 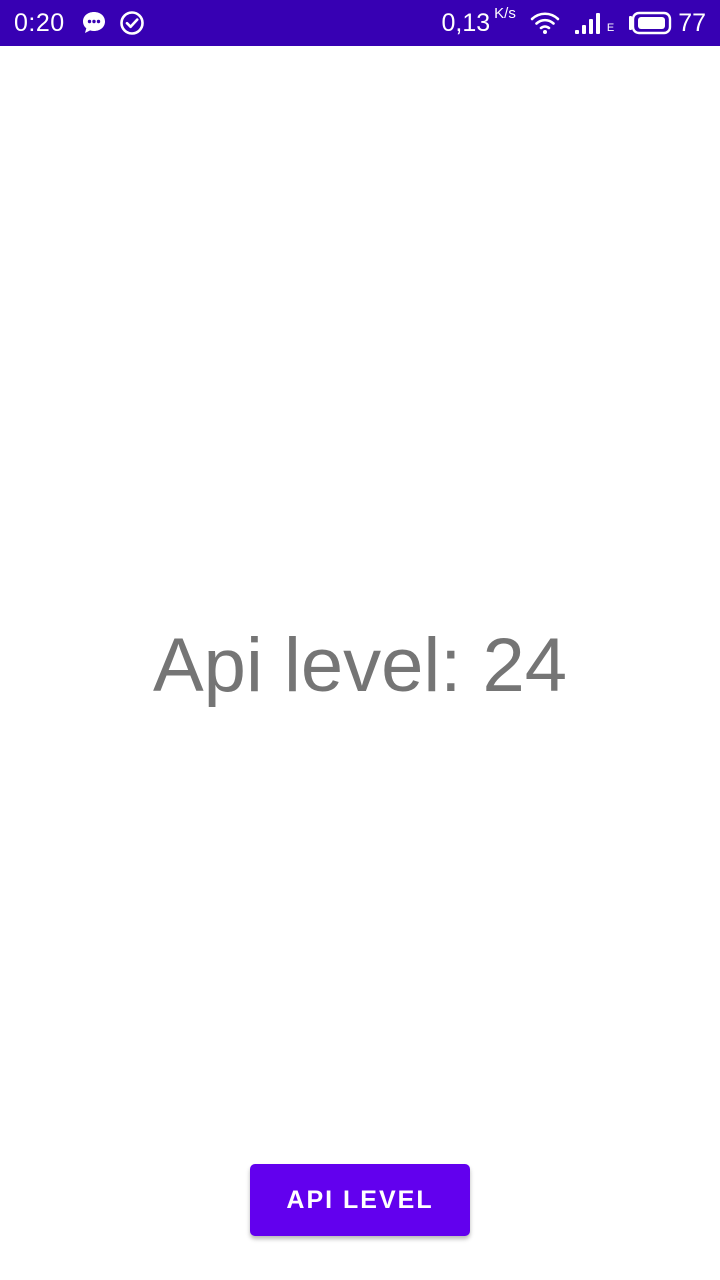 I want to click on network-speed: 0,13 K/s, so click(x=478, y=21).